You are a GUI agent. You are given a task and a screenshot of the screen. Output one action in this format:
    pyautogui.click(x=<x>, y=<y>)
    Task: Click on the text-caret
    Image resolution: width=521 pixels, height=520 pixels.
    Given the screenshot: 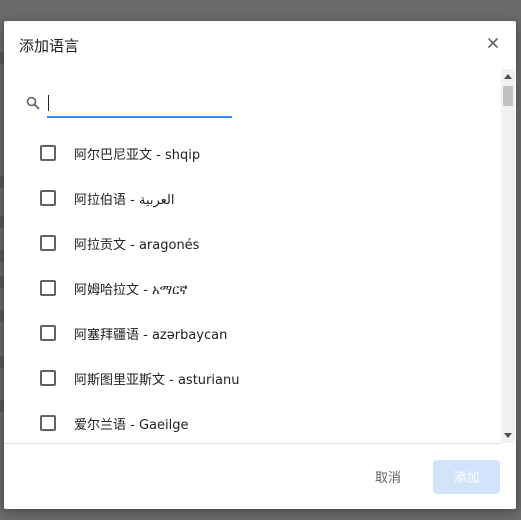 What is the action you would take?
    pyautogui.click(x=48, y=103)
    